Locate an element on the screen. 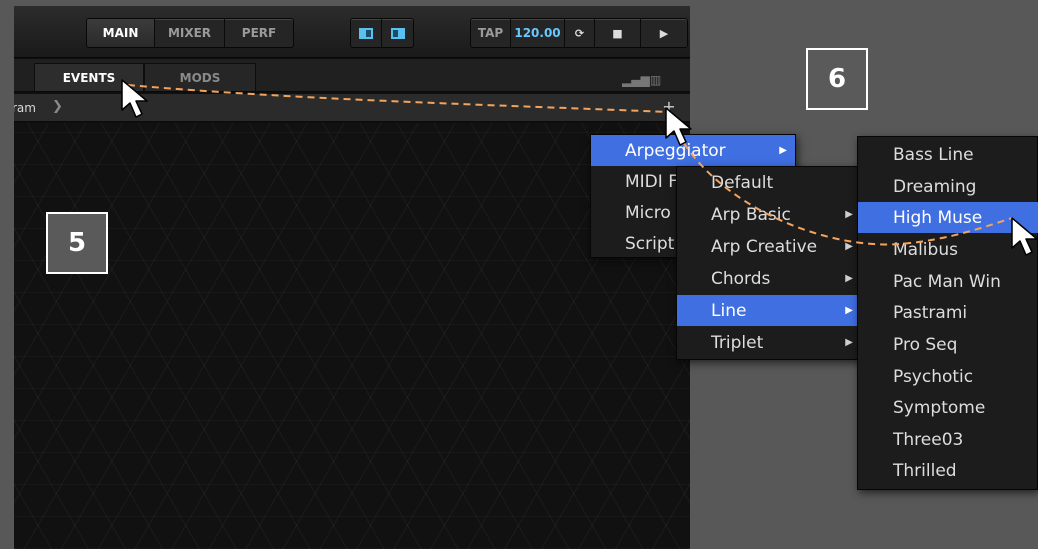  tab-main: MAIN is located at coordinates (121, 33).